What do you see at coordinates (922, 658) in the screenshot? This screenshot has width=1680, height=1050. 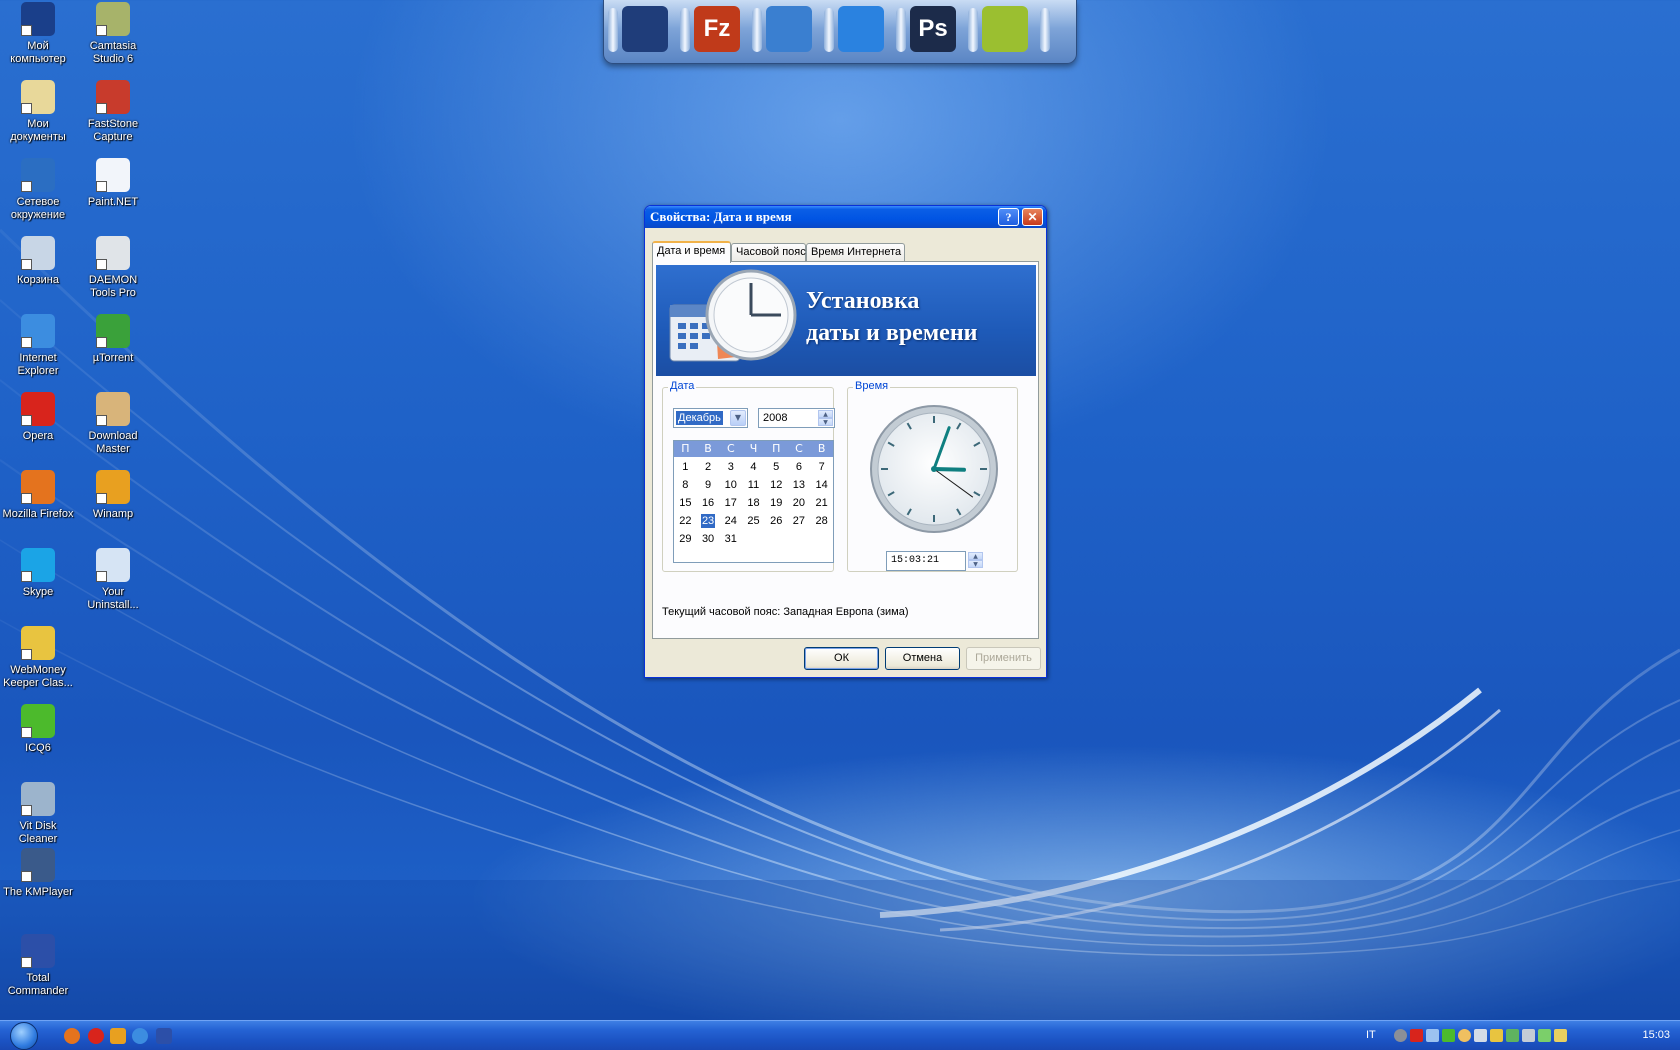 I see `cancel-button: Отмена` at bounding box center [922, 658].